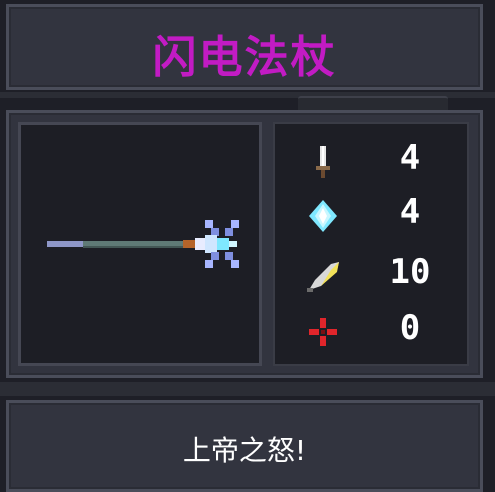 The width and height of the screenshot is (495, 492). What do you see at coordinates (143, 244) in the screenshot?
I see `lightning-staff-icon` at bounding box center [143, 244].